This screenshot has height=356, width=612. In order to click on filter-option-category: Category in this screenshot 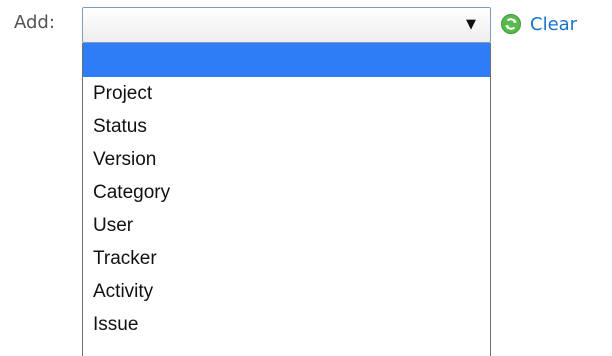, I will do `click(286, 192)`.